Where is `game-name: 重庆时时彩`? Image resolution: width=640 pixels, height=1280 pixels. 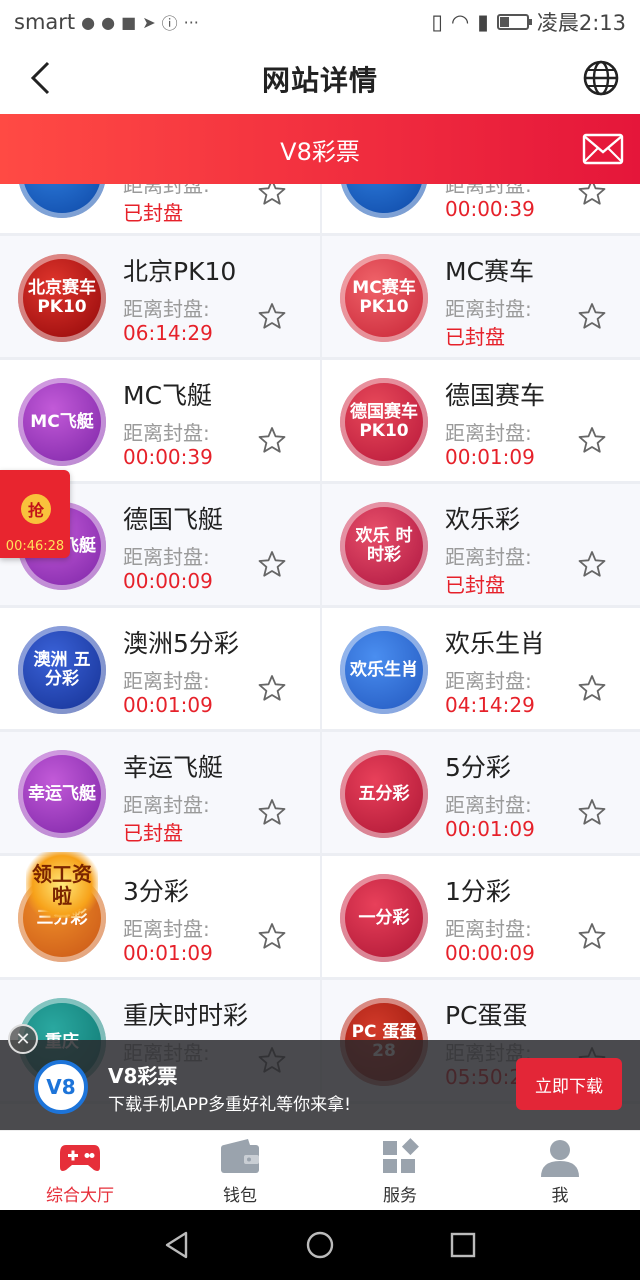 game-name: 重庆时时彩 is located at coordinates (186, 1015).